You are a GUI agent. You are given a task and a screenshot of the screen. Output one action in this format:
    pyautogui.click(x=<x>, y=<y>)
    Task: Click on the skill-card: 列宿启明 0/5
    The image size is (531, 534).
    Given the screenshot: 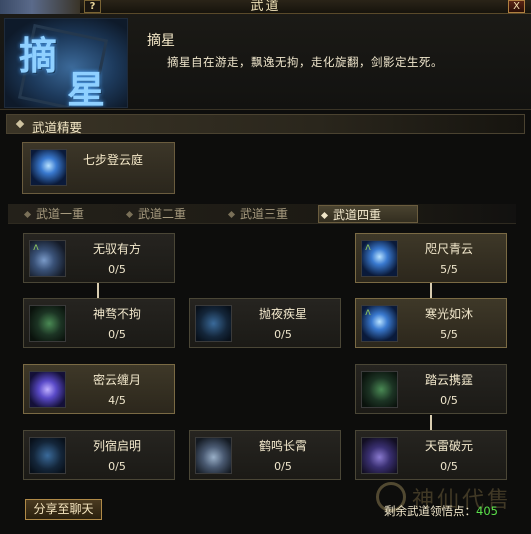 What is the action you would take?
    pyautogui.click(x=99, y=455)
    